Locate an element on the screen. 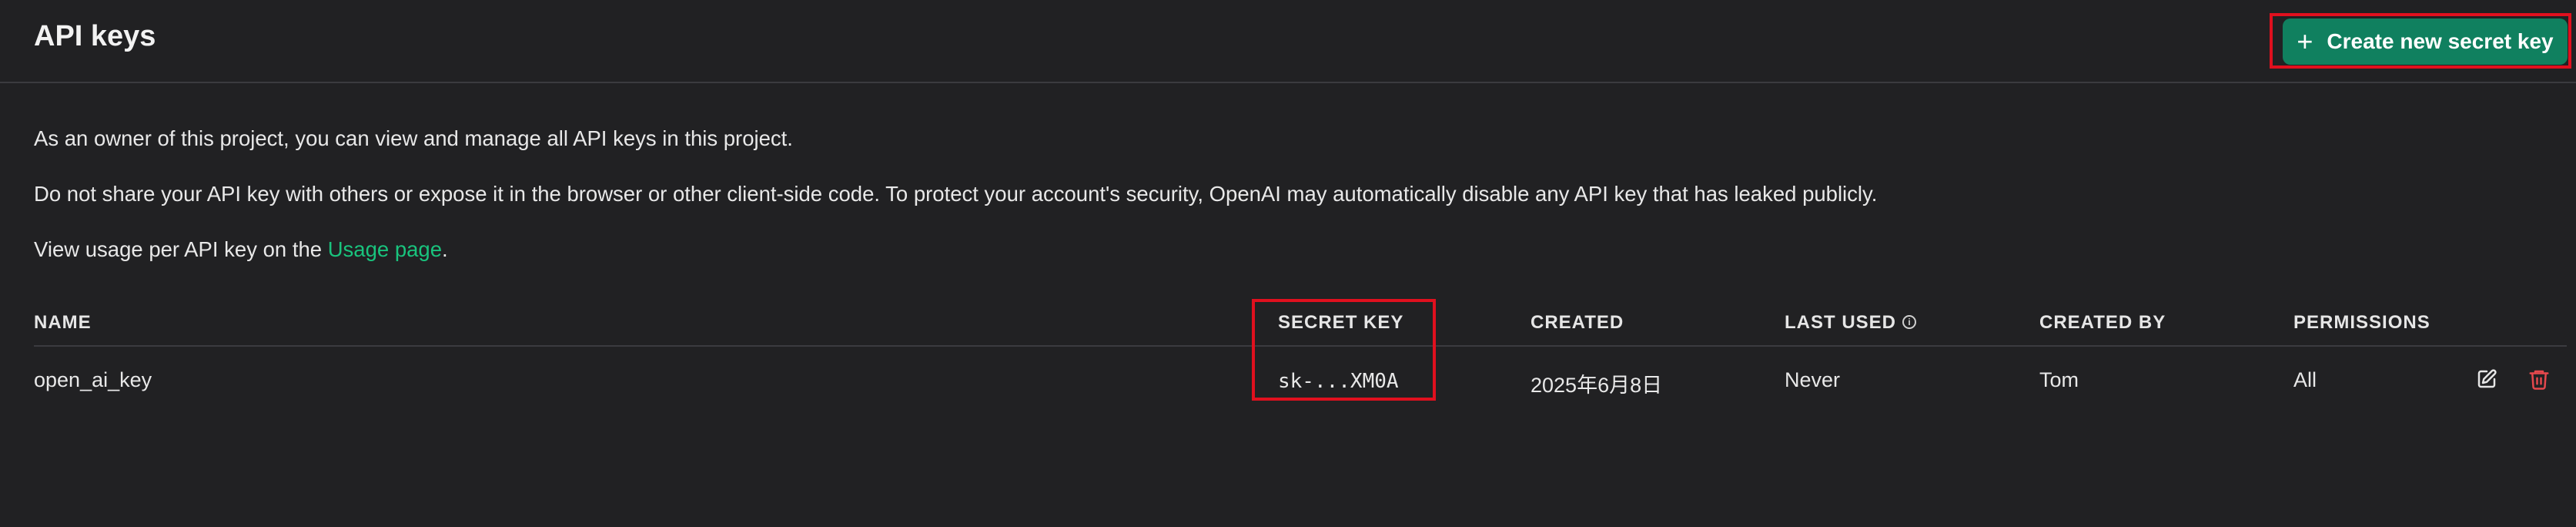 This screenshot has width=2576, height=527. info-icon: i is located at coordinates (1910, 322).